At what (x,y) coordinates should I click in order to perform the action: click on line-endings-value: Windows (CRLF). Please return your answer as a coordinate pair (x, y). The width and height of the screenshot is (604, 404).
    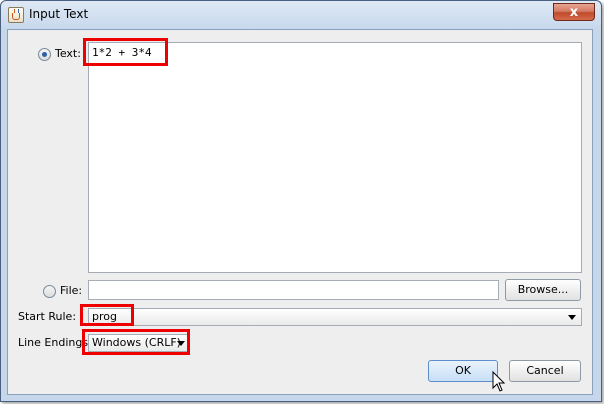
    Looking at the image, I should click on (136, 342).